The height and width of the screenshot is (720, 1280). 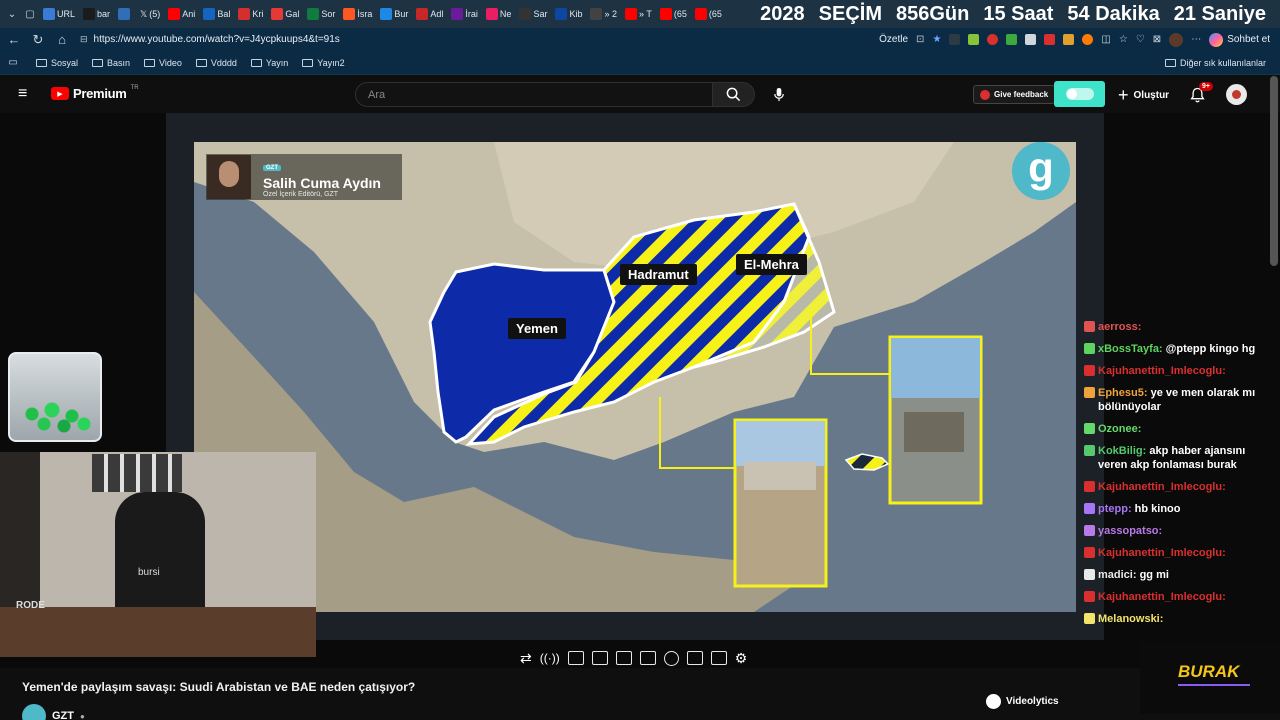 I want to click on browser-tab: İrai, so click(x=464, y=14).